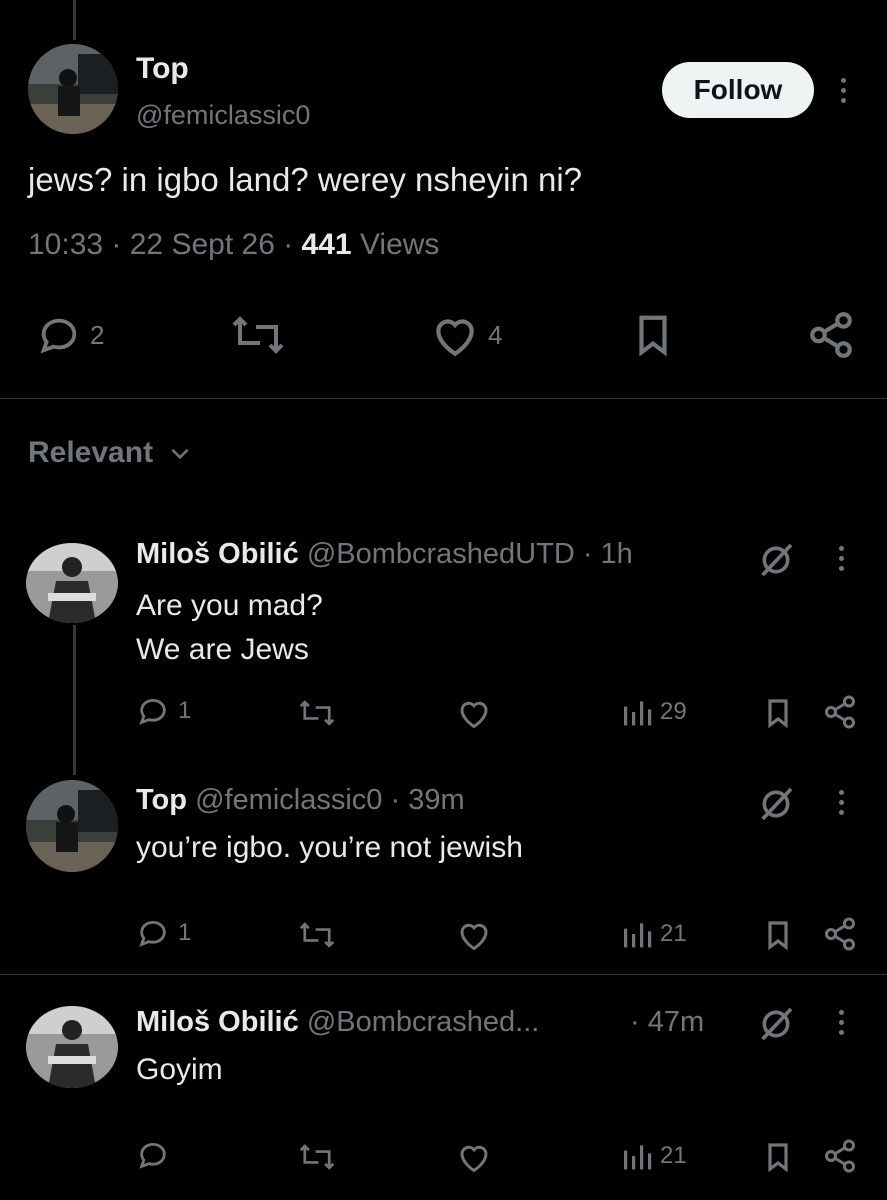 Image resolution: width=887 pixels, height=1200 pixels. Describe the element at coordinates (229, 605) in the screenshot. I see `reply-text-line: Are you mad?` at that location.